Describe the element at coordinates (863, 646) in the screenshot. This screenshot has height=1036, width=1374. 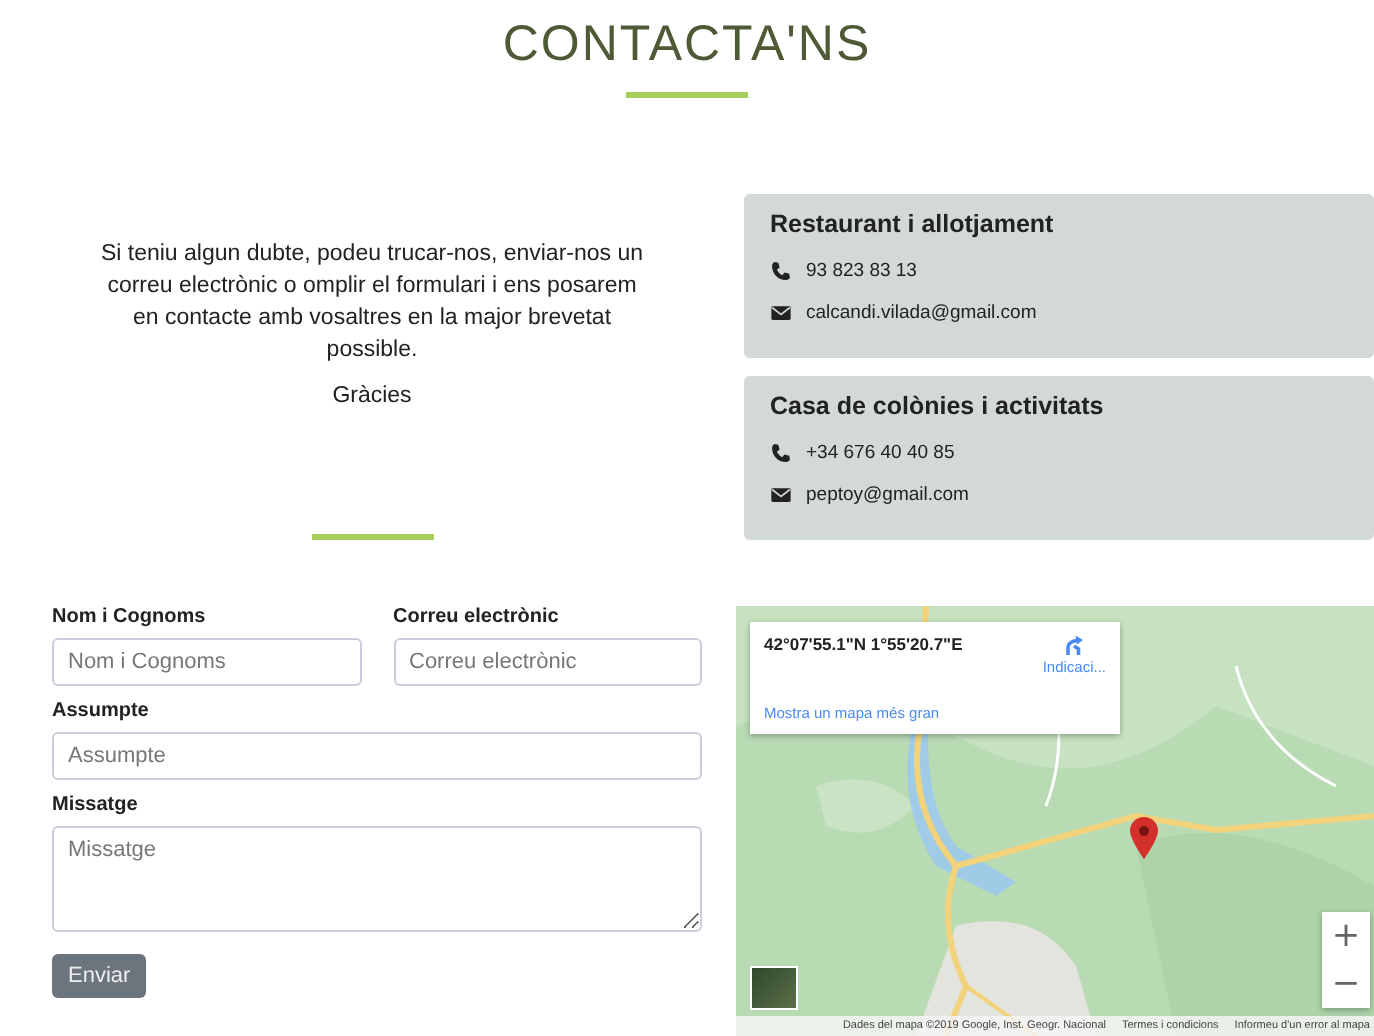
I see `coordinates-text: 42°07'55.1"N 1°55'20.7"E` at that location.